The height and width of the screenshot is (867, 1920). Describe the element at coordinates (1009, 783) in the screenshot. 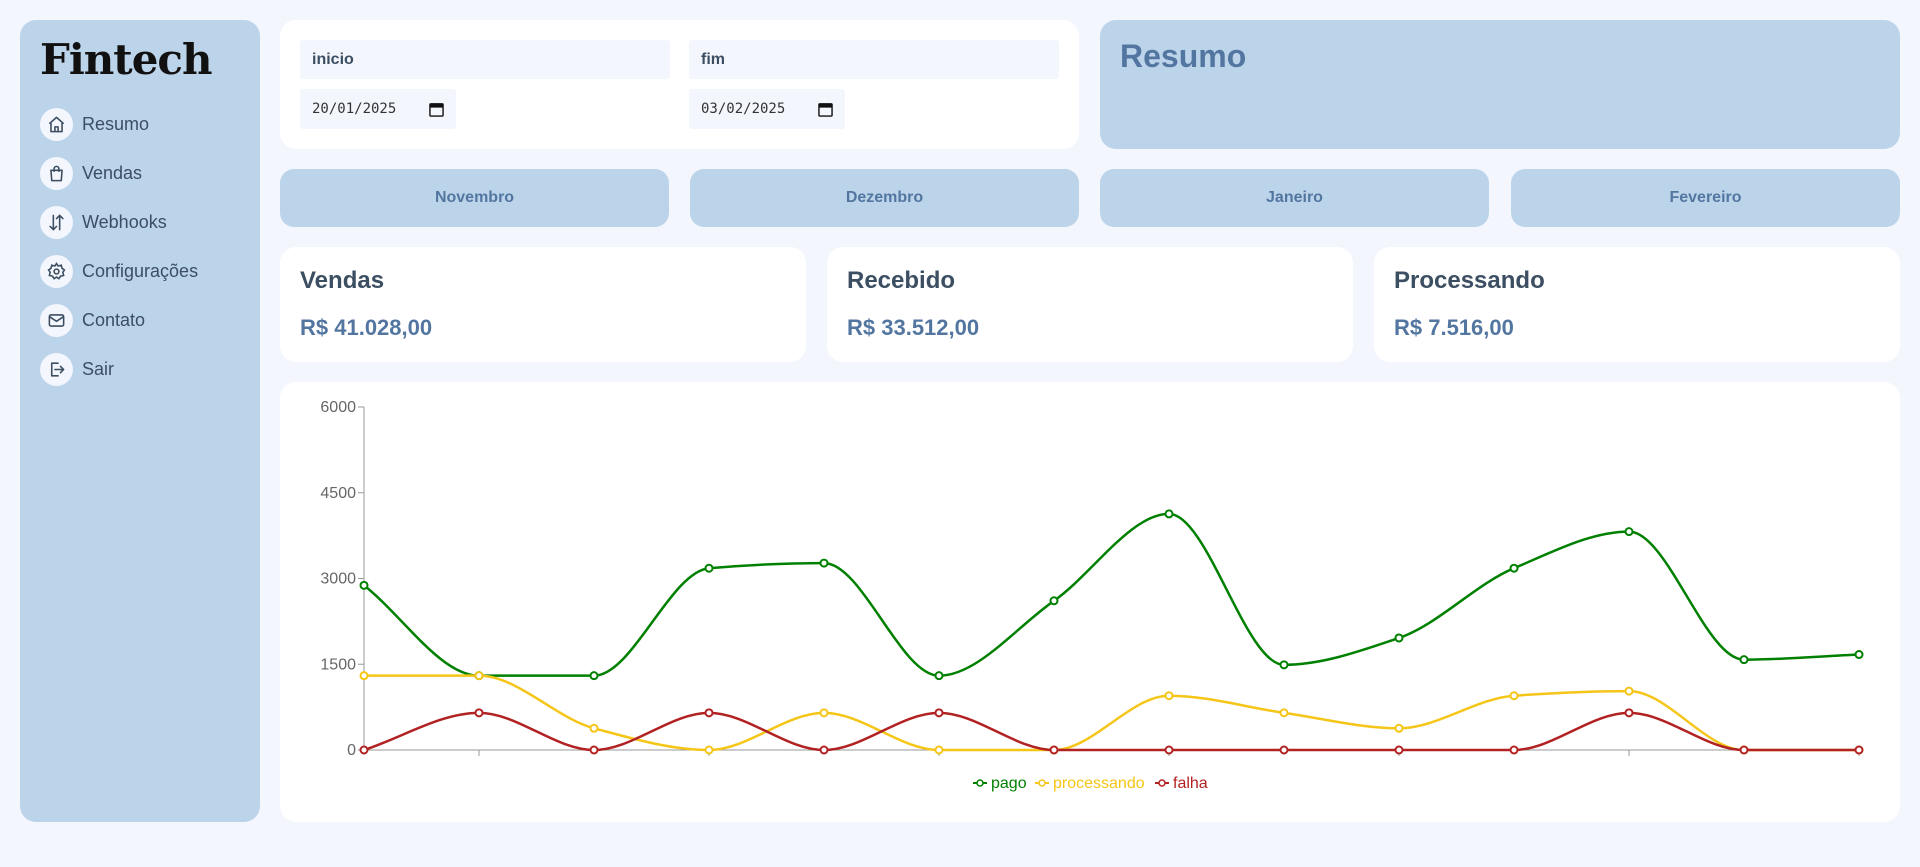

I see `legend-label-pago: pago` at that location.